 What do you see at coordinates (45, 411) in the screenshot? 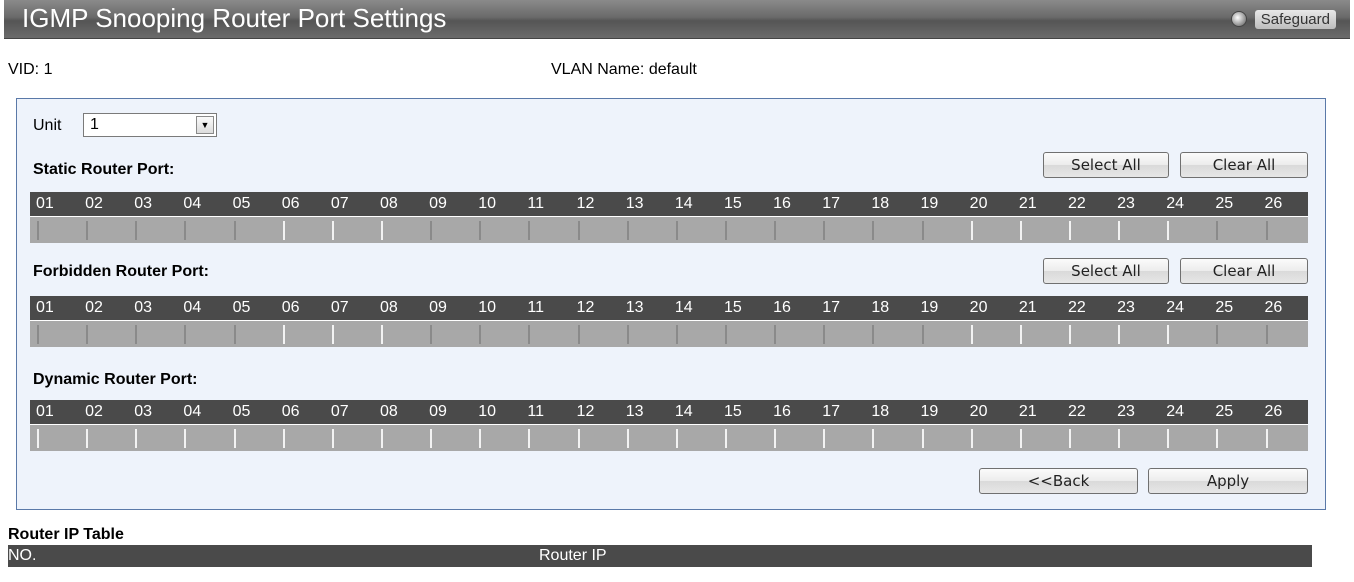
I see `port-number-01: 01` at bounding box center [45, 411].